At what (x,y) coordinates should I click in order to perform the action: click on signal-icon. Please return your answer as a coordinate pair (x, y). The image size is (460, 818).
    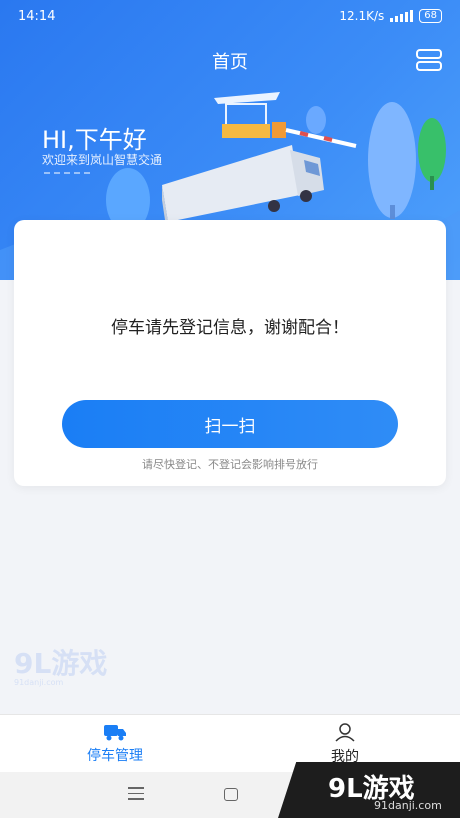
    Looking at the image, I should click on (402, 16).